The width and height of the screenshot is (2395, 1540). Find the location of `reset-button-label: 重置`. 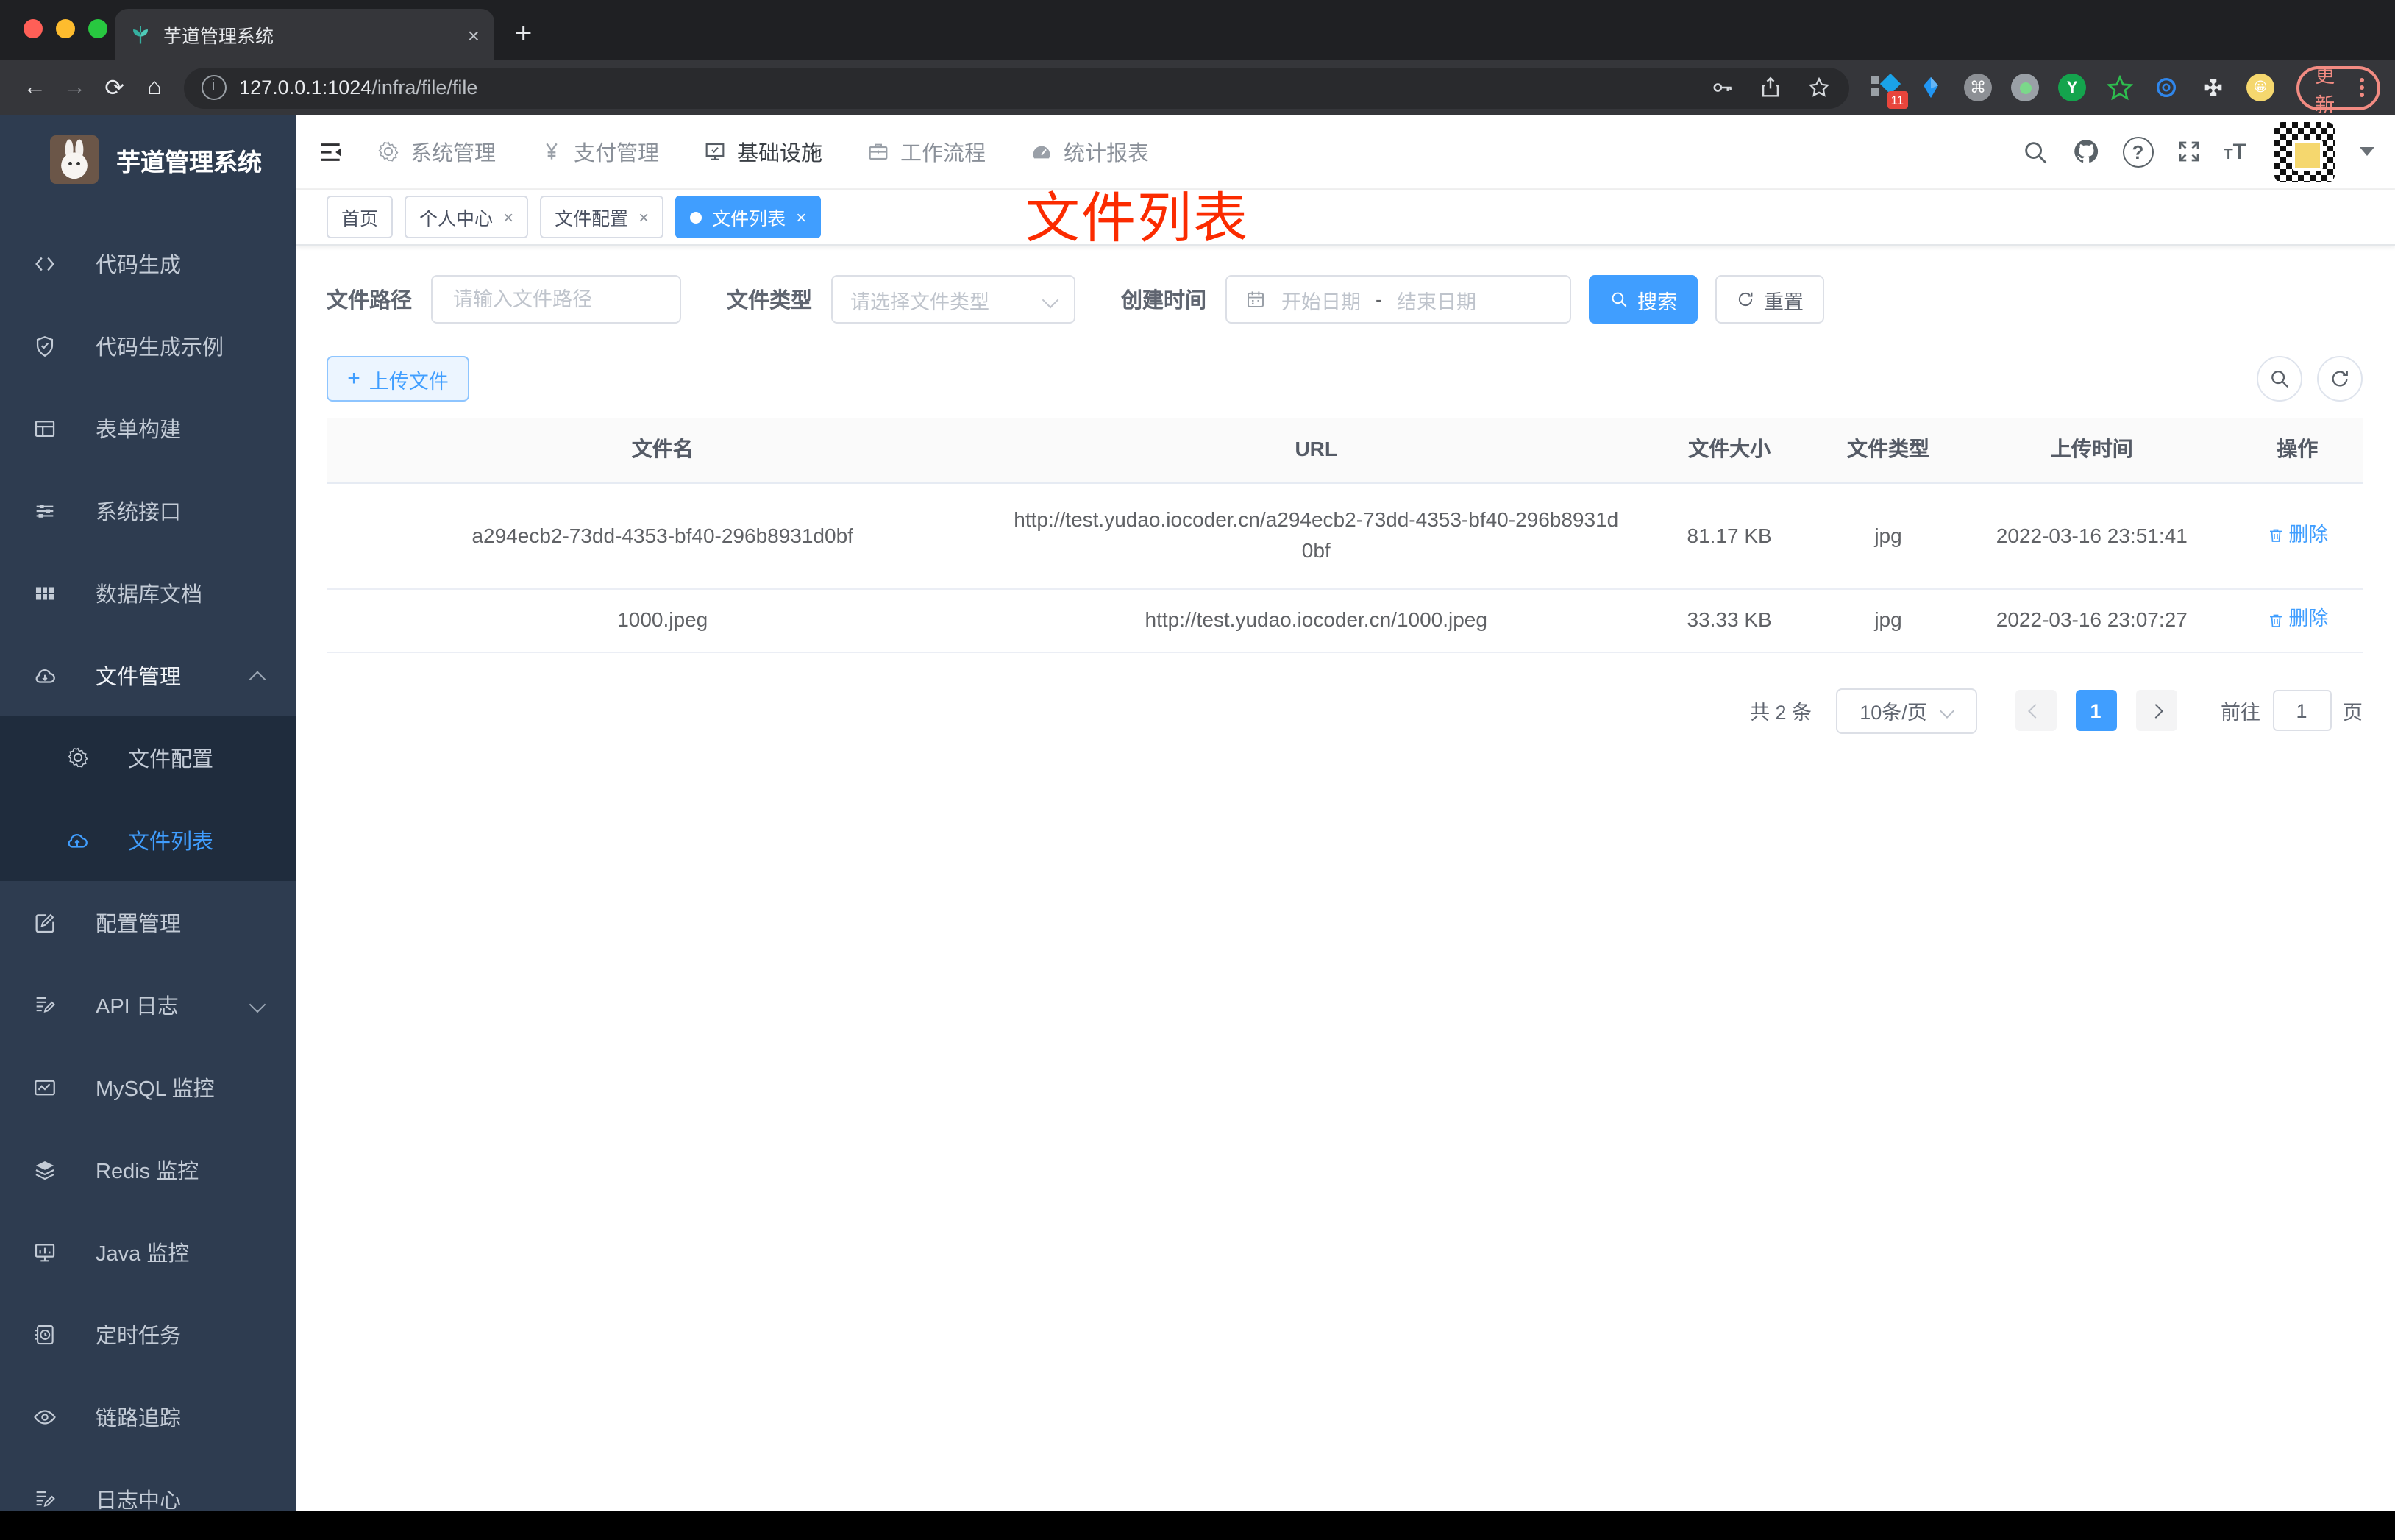

reset-button-label: 重置 is located at coordinates (1784, 301).